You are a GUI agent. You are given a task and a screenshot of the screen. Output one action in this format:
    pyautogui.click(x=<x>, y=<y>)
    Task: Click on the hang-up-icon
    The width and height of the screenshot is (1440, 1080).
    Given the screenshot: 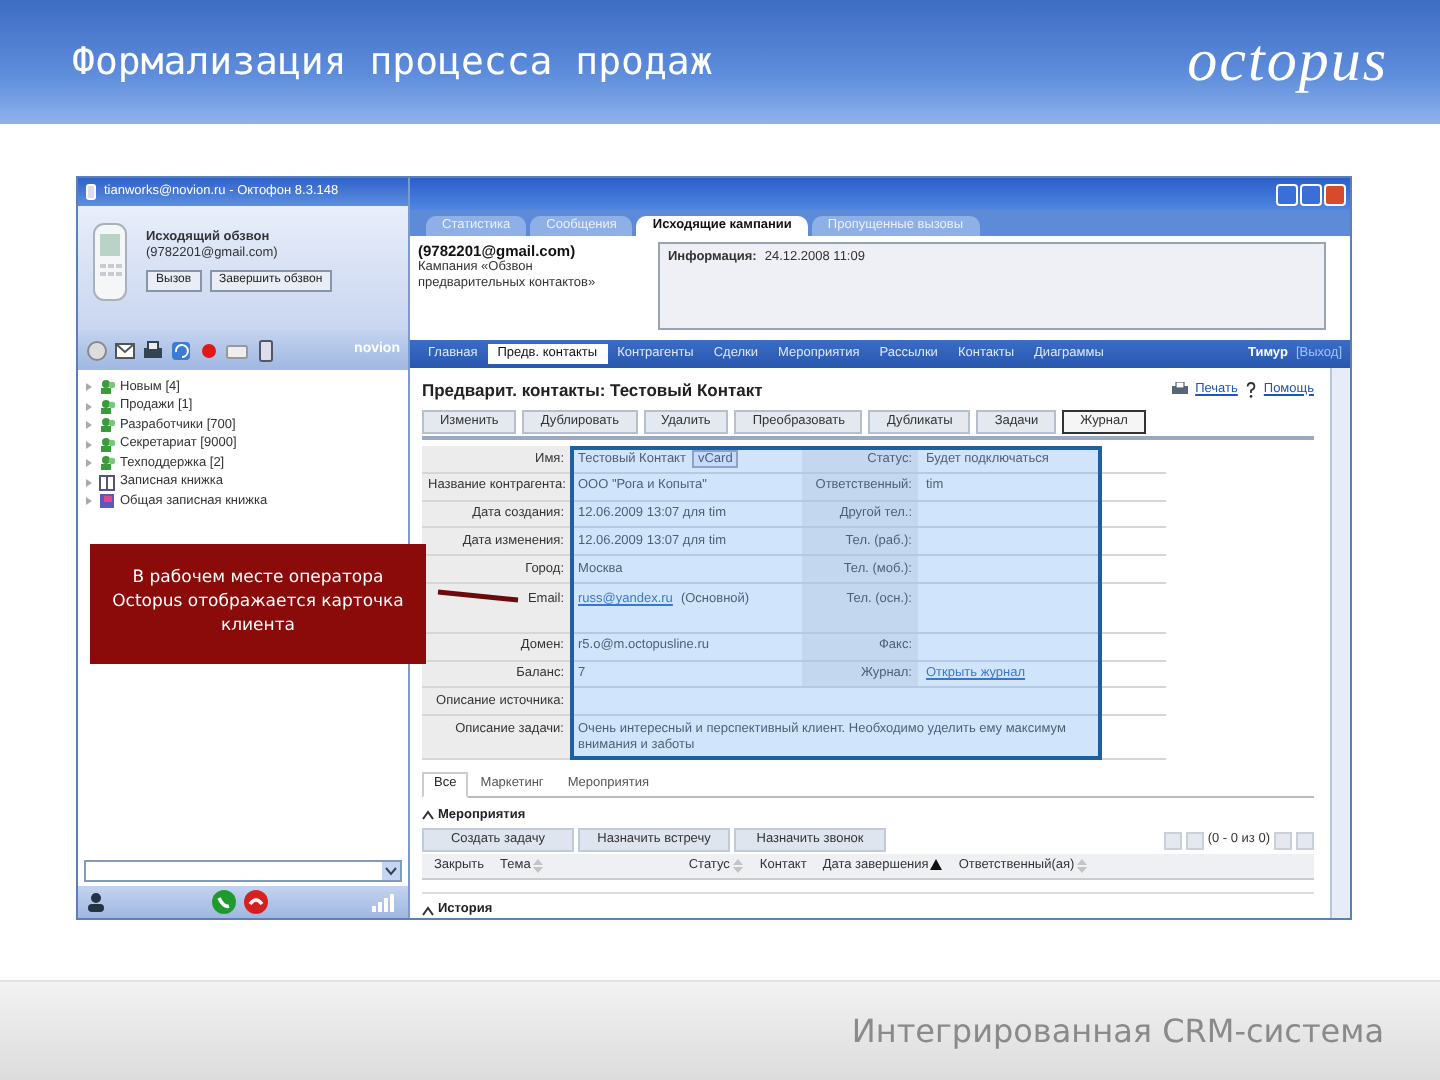 What is the action you would take?
    pyautogui.click(x=255, y=902)
    